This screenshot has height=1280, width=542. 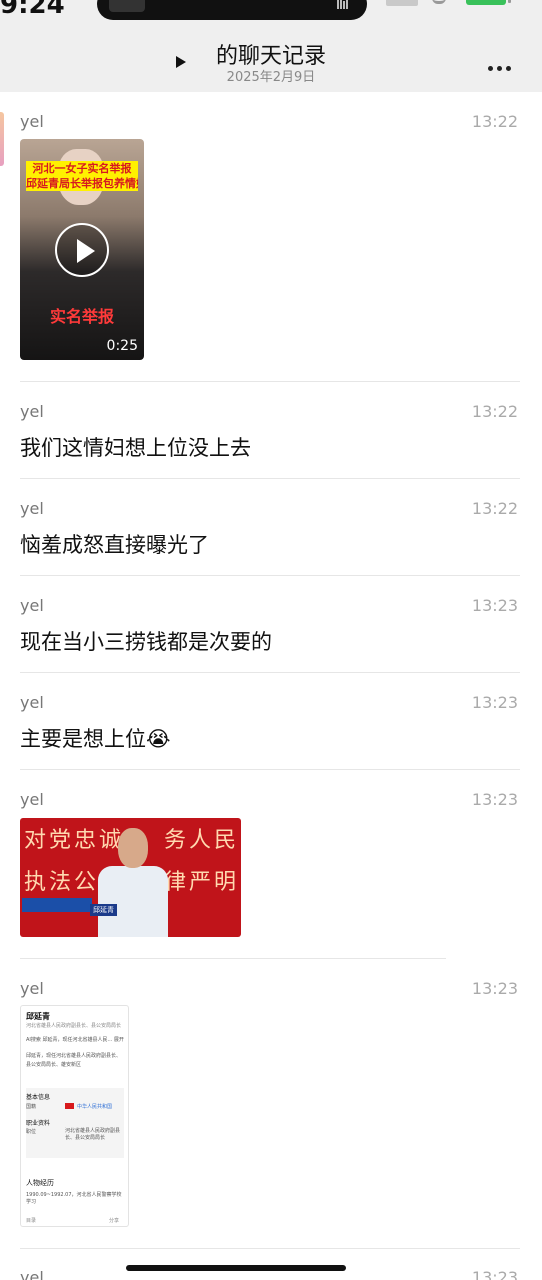 What do you see at coordinates (509, 1) in the screenshot?
I see `battery-nub` at bounding box center [509, 1].